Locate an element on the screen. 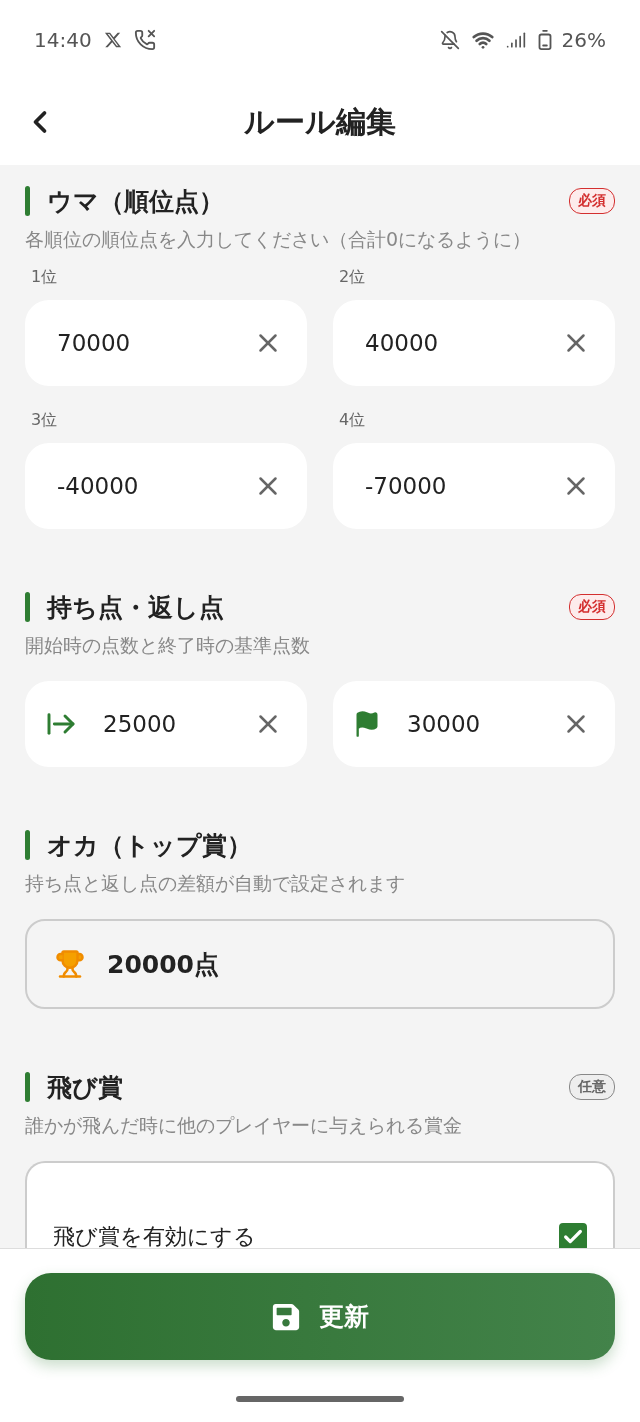  muted-icon is located at coordinates (449, 40).